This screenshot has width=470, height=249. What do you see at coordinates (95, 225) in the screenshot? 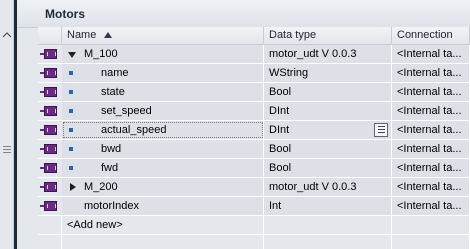
I see `add-new-label: <Add new>` at bounding box center [95, 225].